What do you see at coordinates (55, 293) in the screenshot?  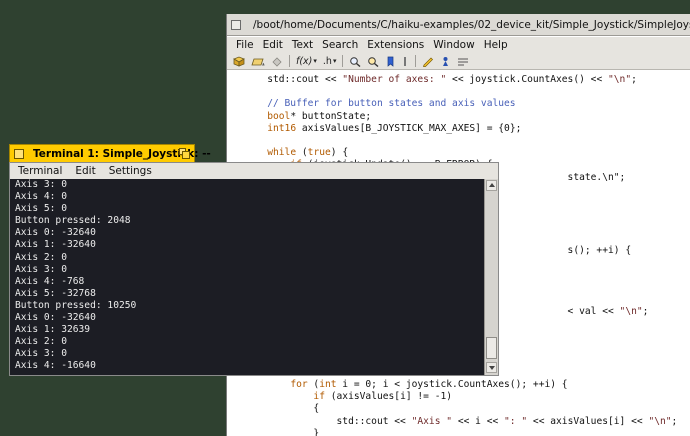 I see `terminal-line: Axis 5: -32768` at bounding box center [55, 293].